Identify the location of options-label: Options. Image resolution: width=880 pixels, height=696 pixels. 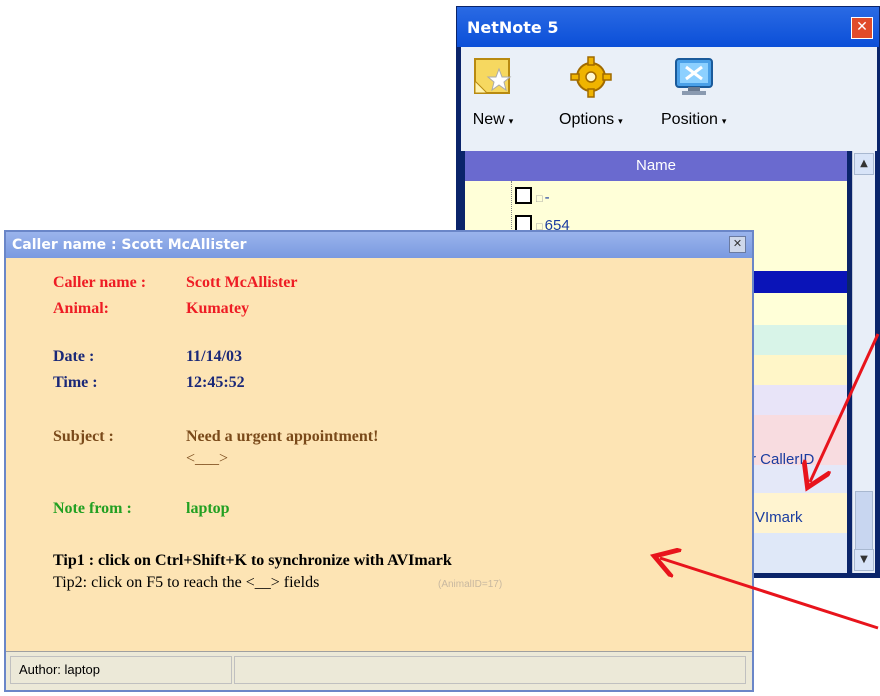
(587, 119).